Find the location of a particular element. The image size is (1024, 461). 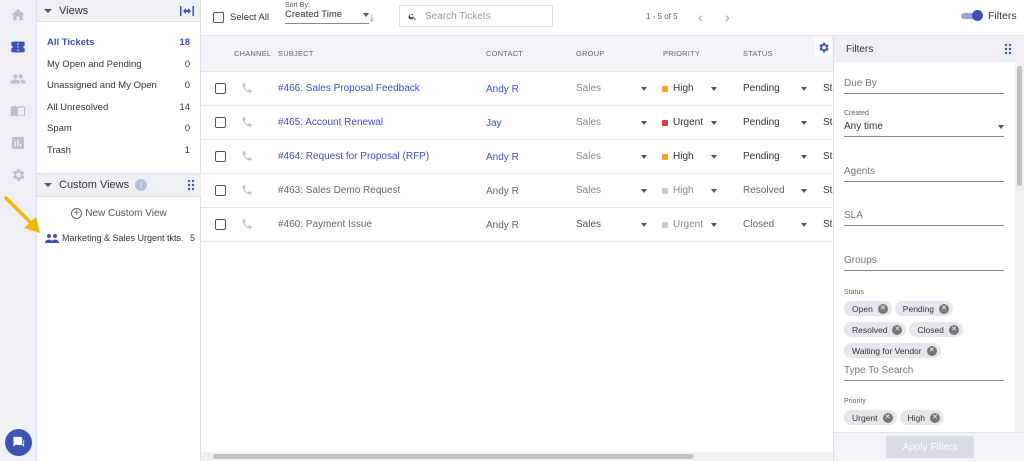

filters-toggle is located at coordinates (972, 15).